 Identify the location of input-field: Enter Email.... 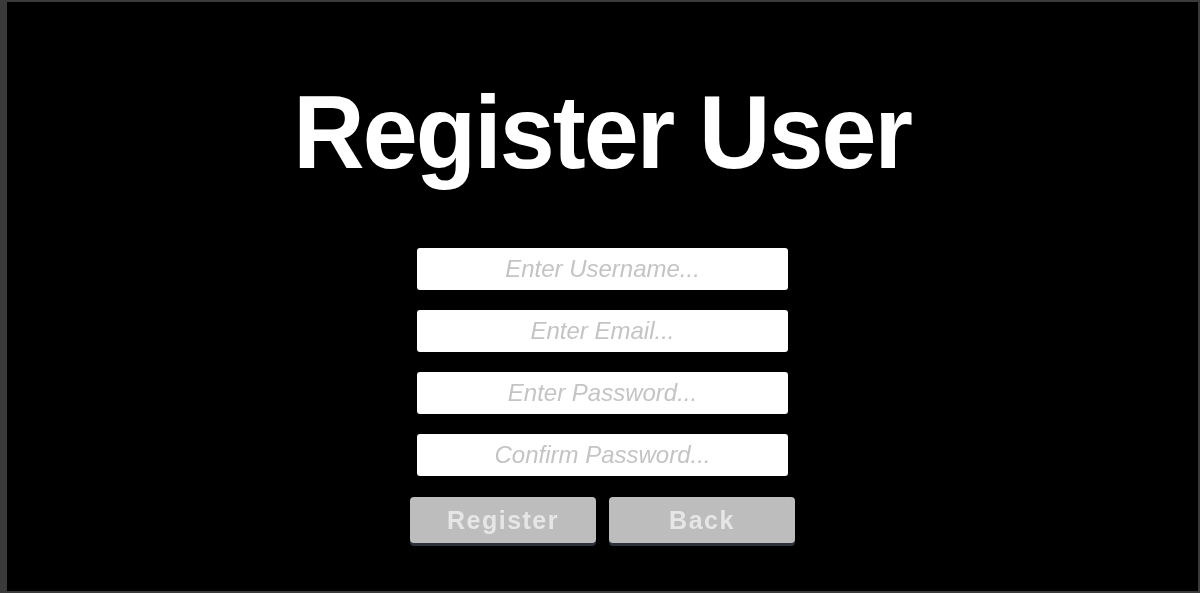
(602, 331).